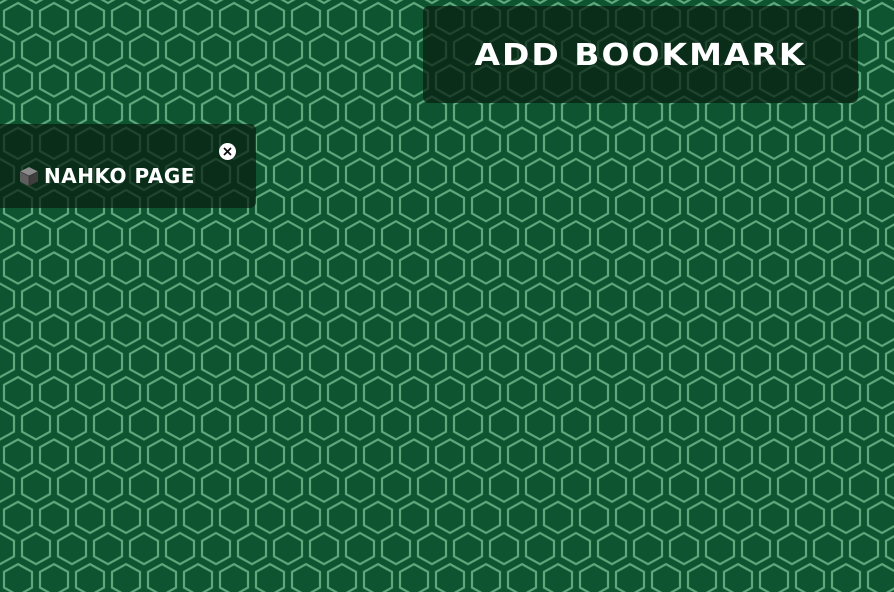  I want to click on bookmark-card: NAHKO PAGE, so click(128, 166).